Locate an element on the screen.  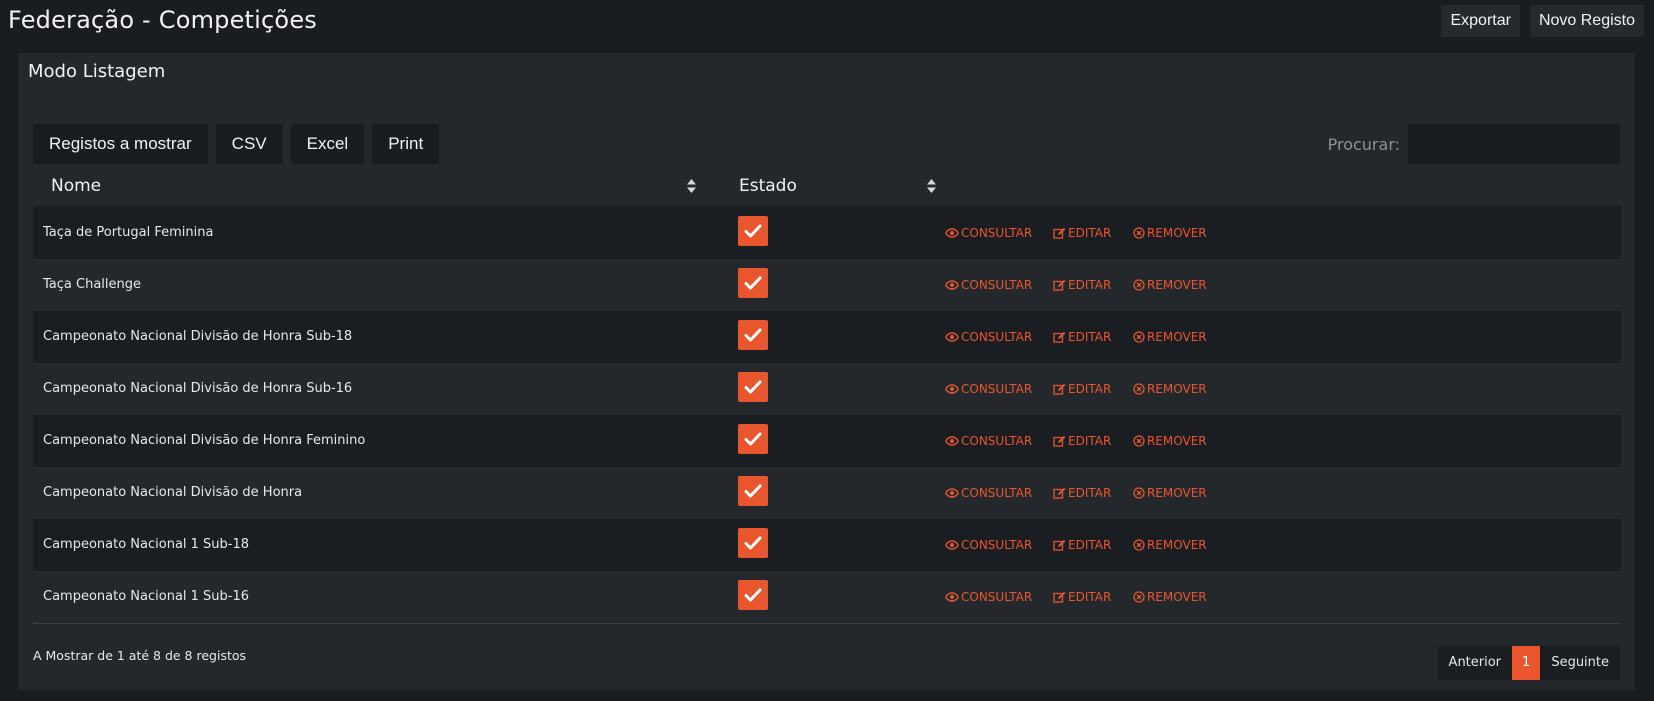
excel-button: Excel is located at coordinates (327, 144).